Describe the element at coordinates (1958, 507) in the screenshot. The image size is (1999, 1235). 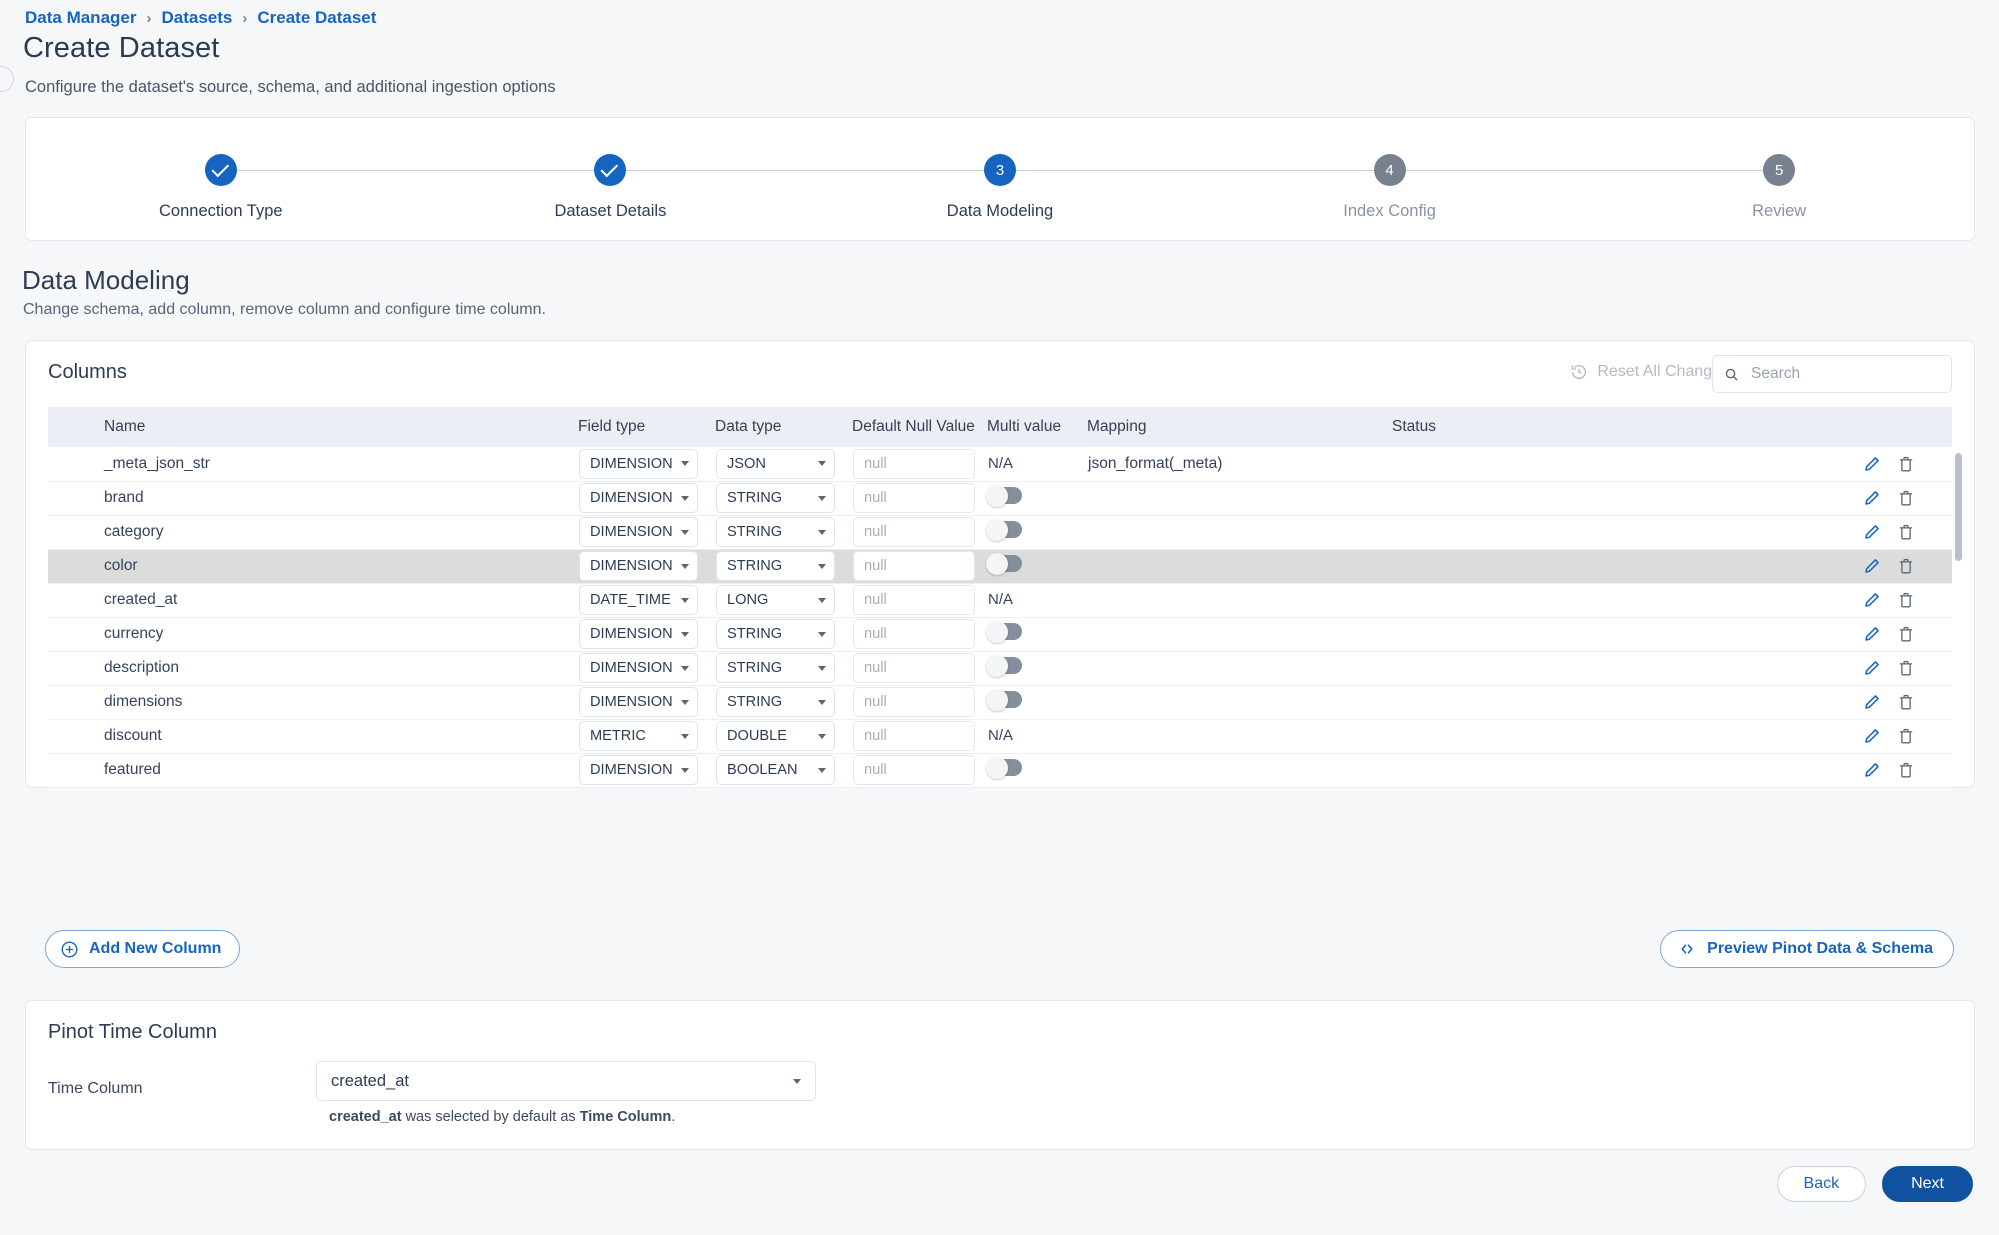
I see `table-scrollbar-thumb` at that location.